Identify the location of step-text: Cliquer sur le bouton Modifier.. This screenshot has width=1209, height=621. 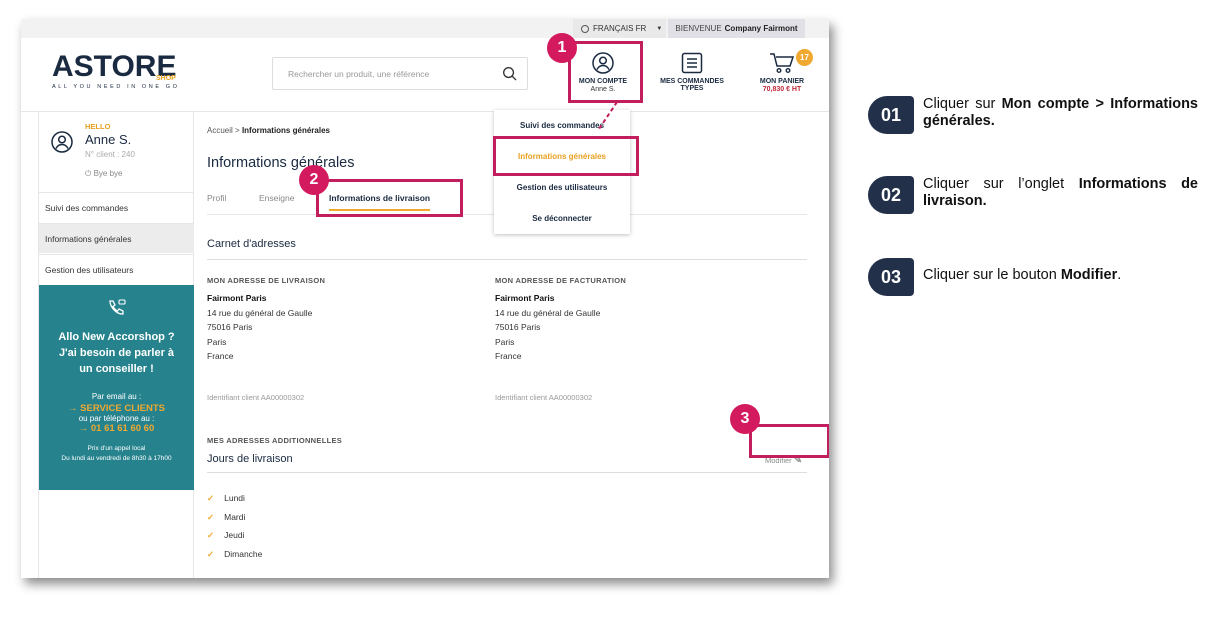
(1060, 275).